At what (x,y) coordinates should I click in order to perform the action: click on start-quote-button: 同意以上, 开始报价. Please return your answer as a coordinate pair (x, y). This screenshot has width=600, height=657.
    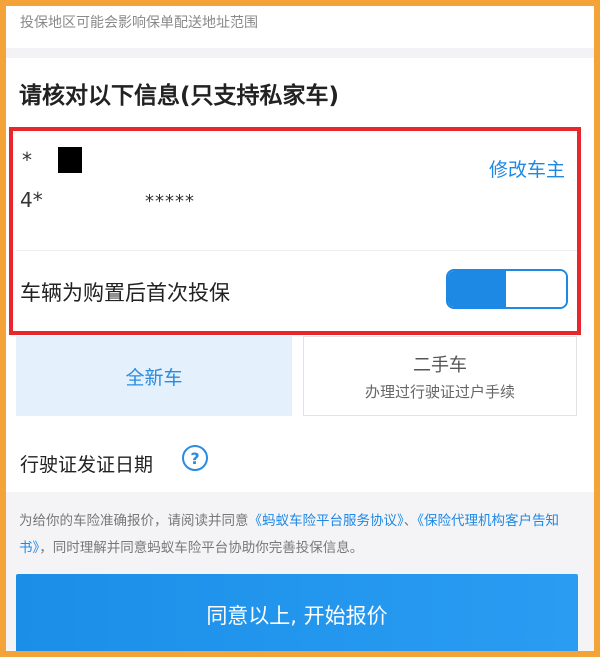
    Looking at the image, I should click on (297, 612).